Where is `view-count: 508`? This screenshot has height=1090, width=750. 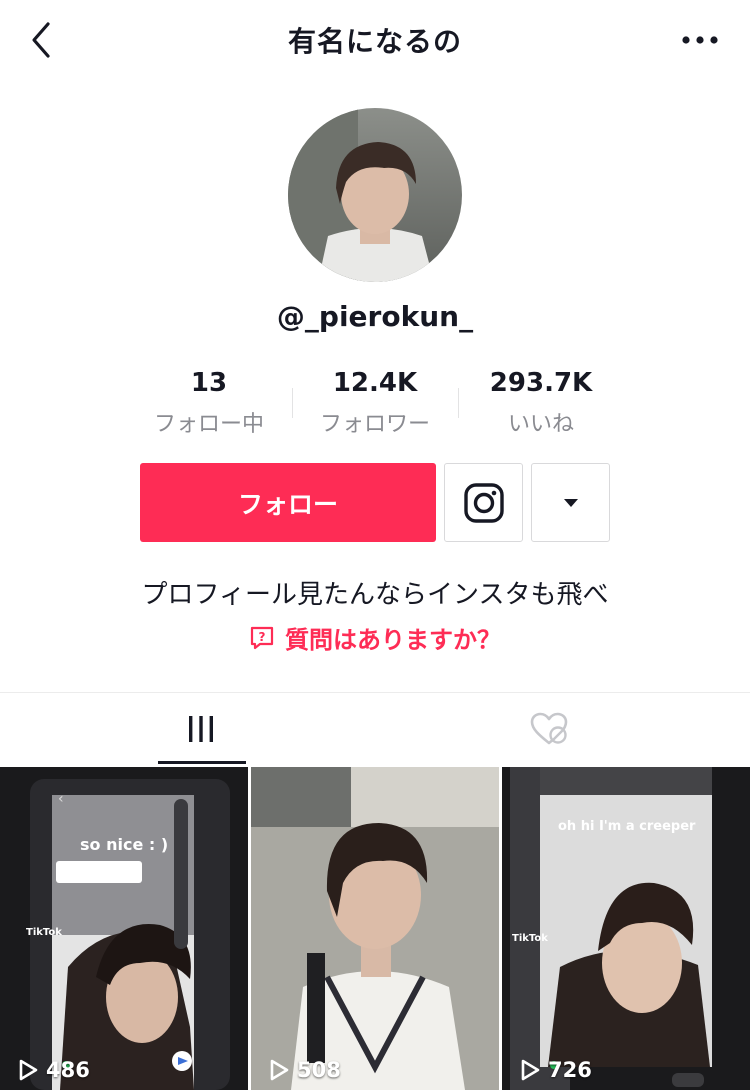 view-count: 508 is located at coordinates (305, 1070).